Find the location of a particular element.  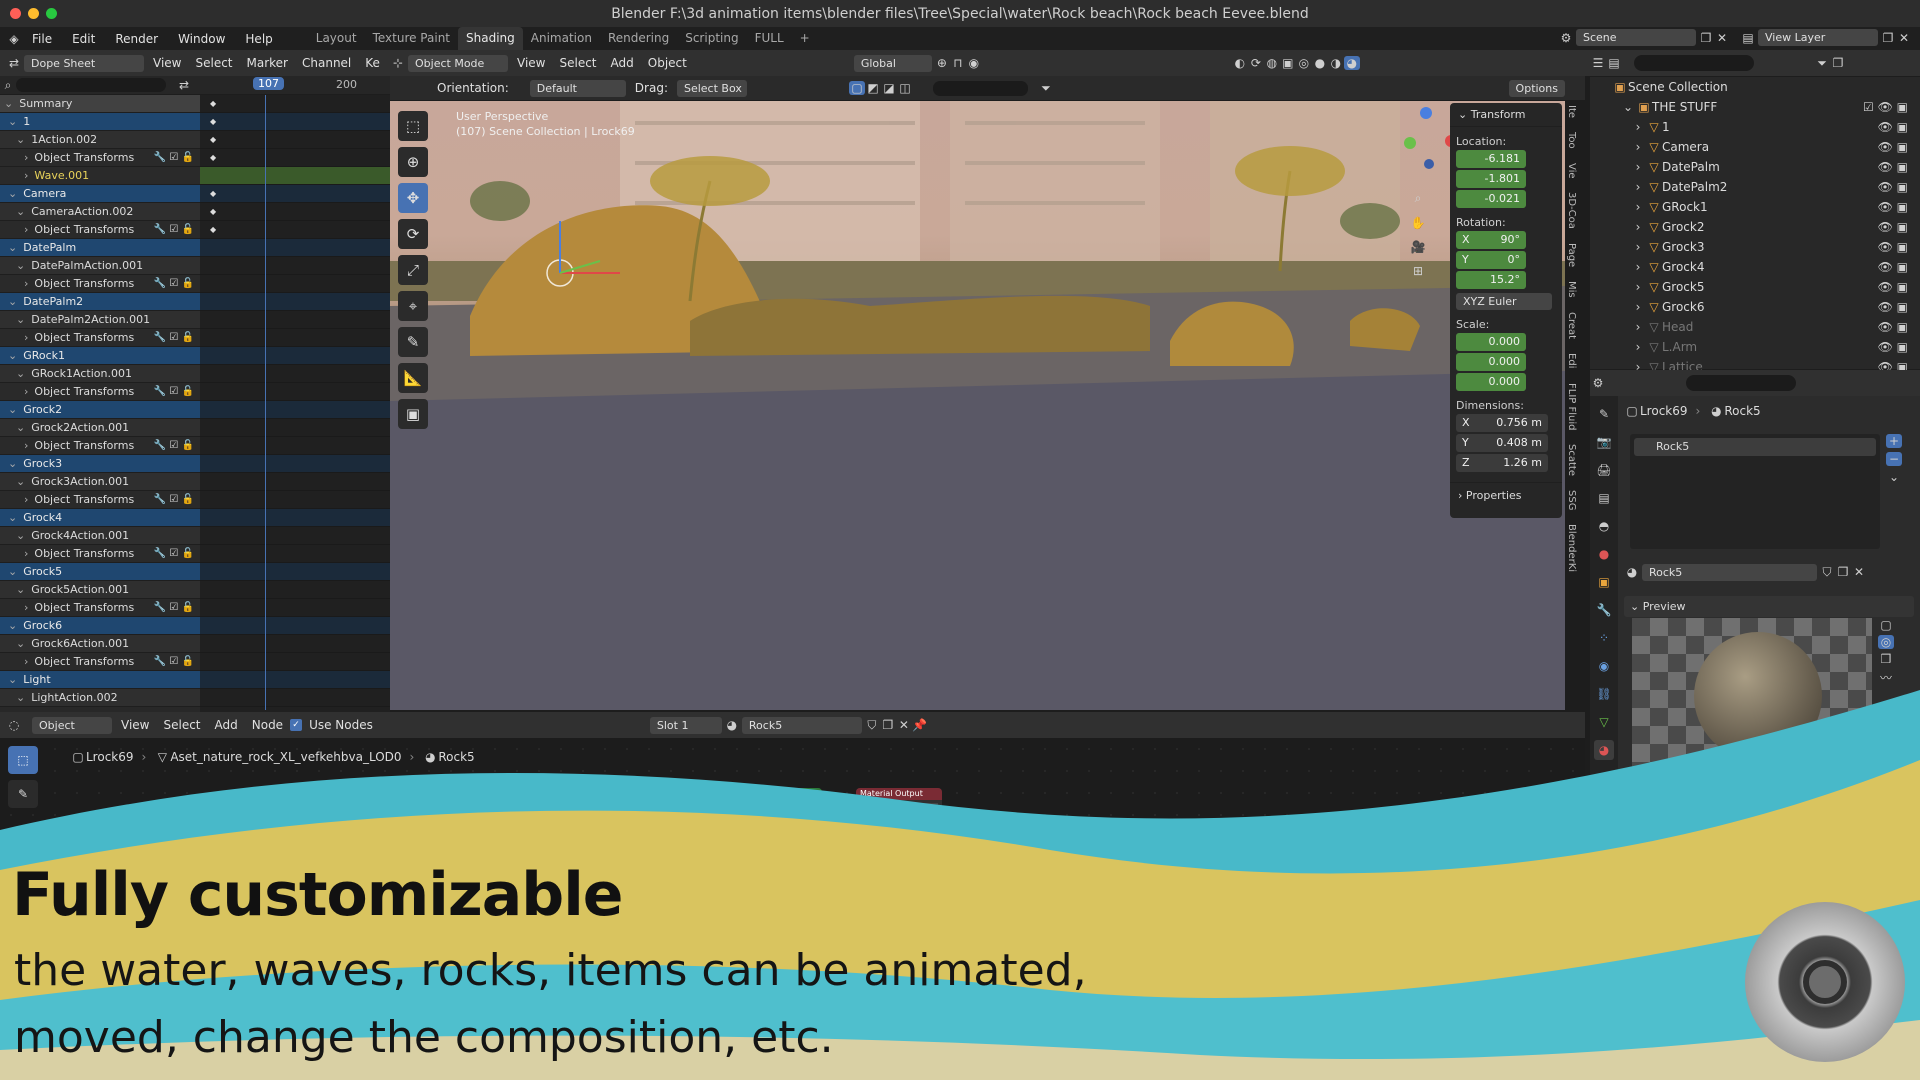

world-tab-icon: ● is located at coordinates (1604, 554).